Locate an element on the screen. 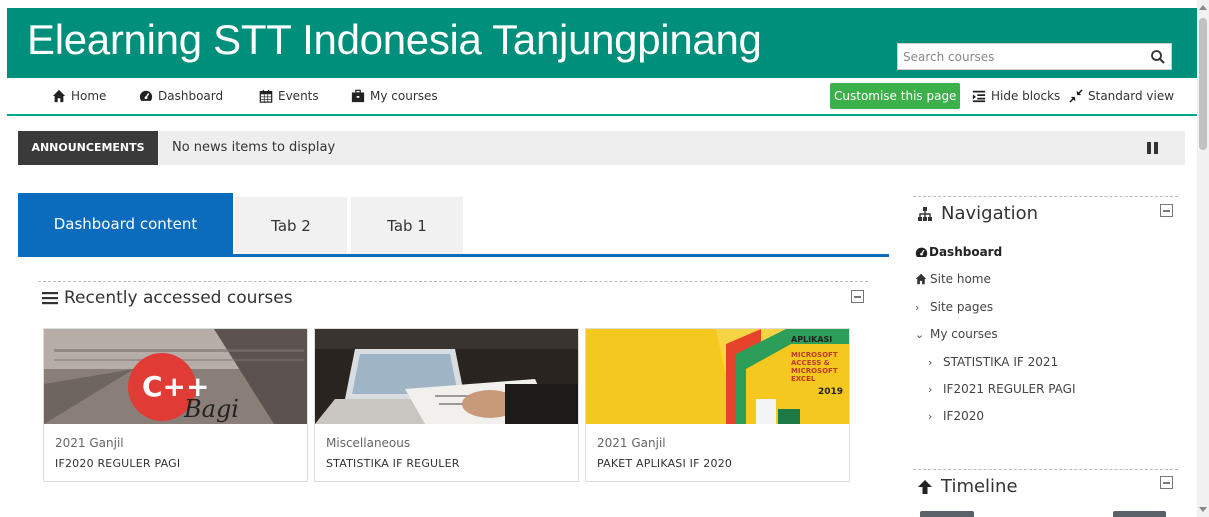 The width and height of the screenshot is (1209, 517). nav-tree-course: › STATISTIKA IF 2021 is located at coordinates (993, 362).